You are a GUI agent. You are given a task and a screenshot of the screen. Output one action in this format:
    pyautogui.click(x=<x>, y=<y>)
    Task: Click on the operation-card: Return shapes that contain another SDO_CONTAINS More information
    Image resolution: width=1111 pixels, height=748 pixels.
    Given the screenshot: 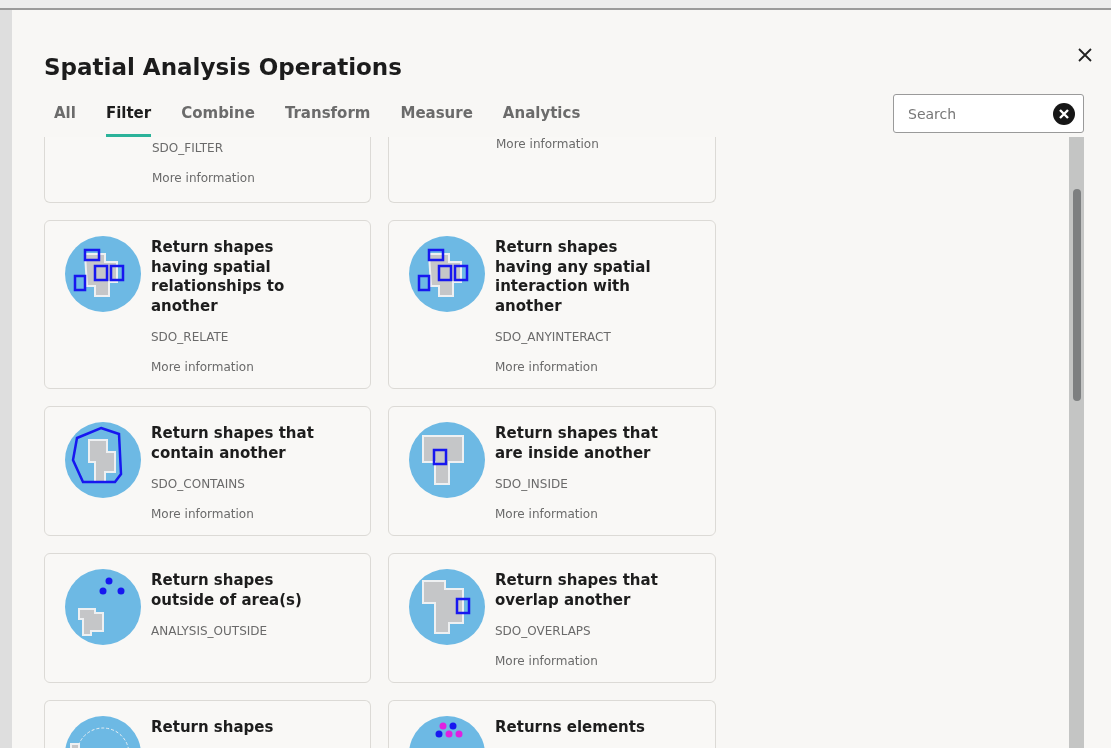 What is the action you would take?
    pyautogui.click(x=207, y=471)
    